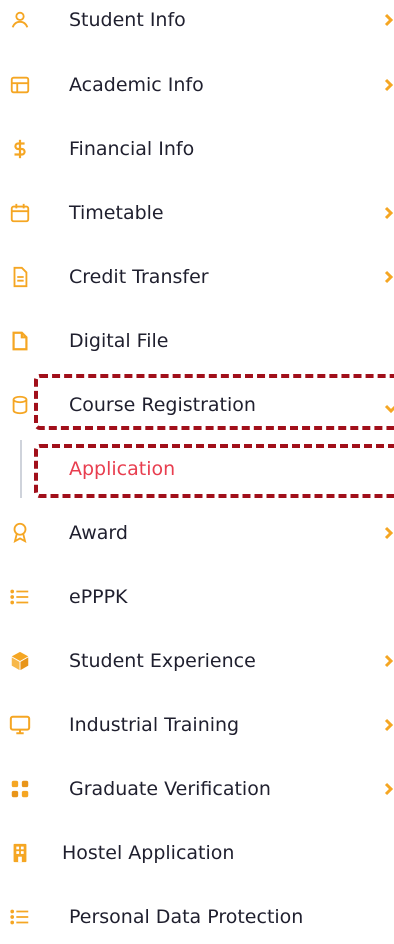  Describe the element at coordinates (197, 340) in the screenshot. I see `sidebar-item-digital-file: Digital File` at that location.